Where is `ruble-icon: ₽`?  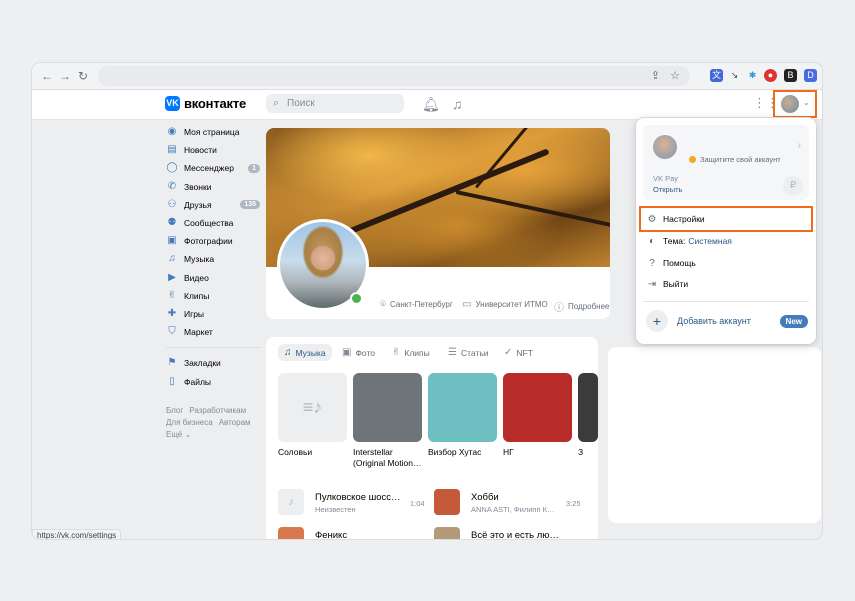
ruble-icon: ₽ is located at coordinates (793, 186).